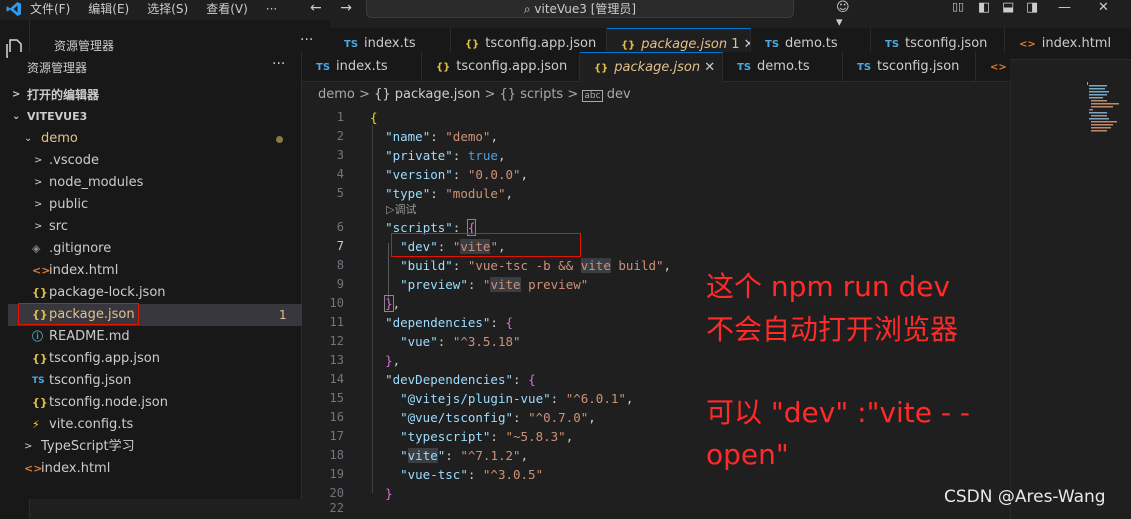  I want to click on project-section: ⌄ VITEVUE3, so click(155, 117).